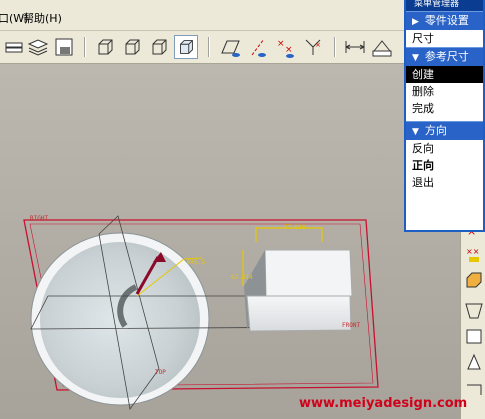 The width and height of the screenshot is (485, 419). Describe the element at coordinates (242, 277) in the screenshot. I see `dimension-text-height: 62.814` at that location.